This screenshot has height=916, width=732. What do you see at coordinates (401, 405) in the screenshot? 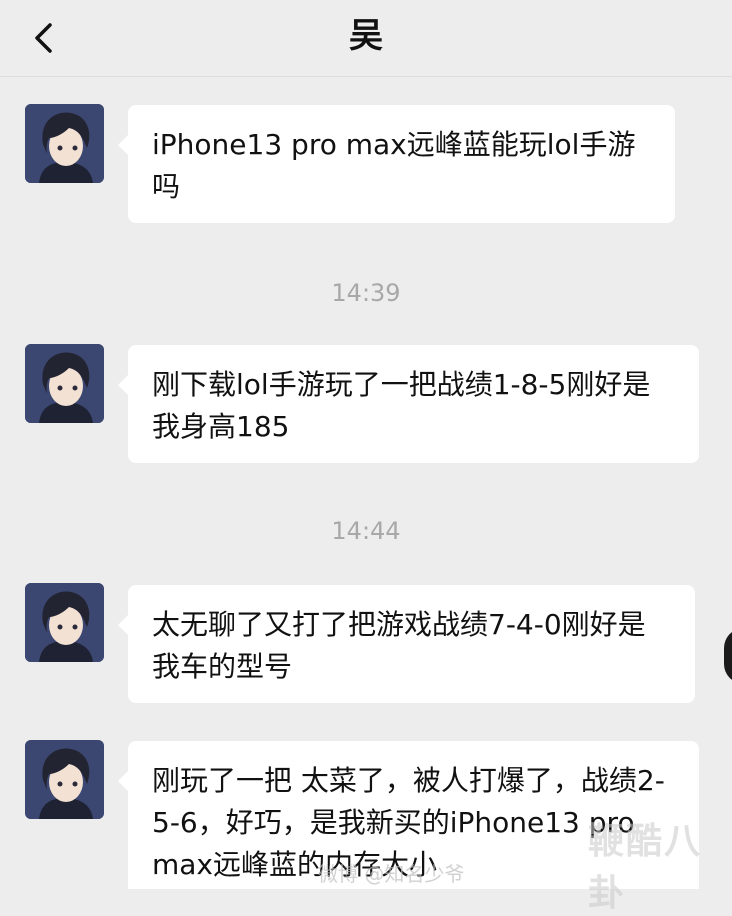
I see `message-text: 刚下载lol手游玩了一把战绩1-8-5刚好是我身高185` at bounding box center [401, 405].